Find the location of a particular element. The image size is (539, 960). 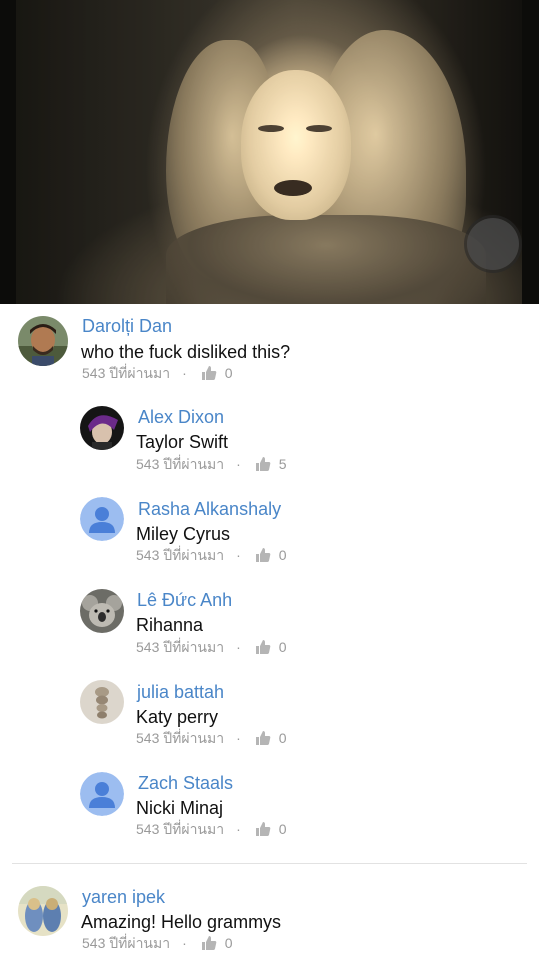

comment-text: Taylor Swift is located at coordinates (182, 442).